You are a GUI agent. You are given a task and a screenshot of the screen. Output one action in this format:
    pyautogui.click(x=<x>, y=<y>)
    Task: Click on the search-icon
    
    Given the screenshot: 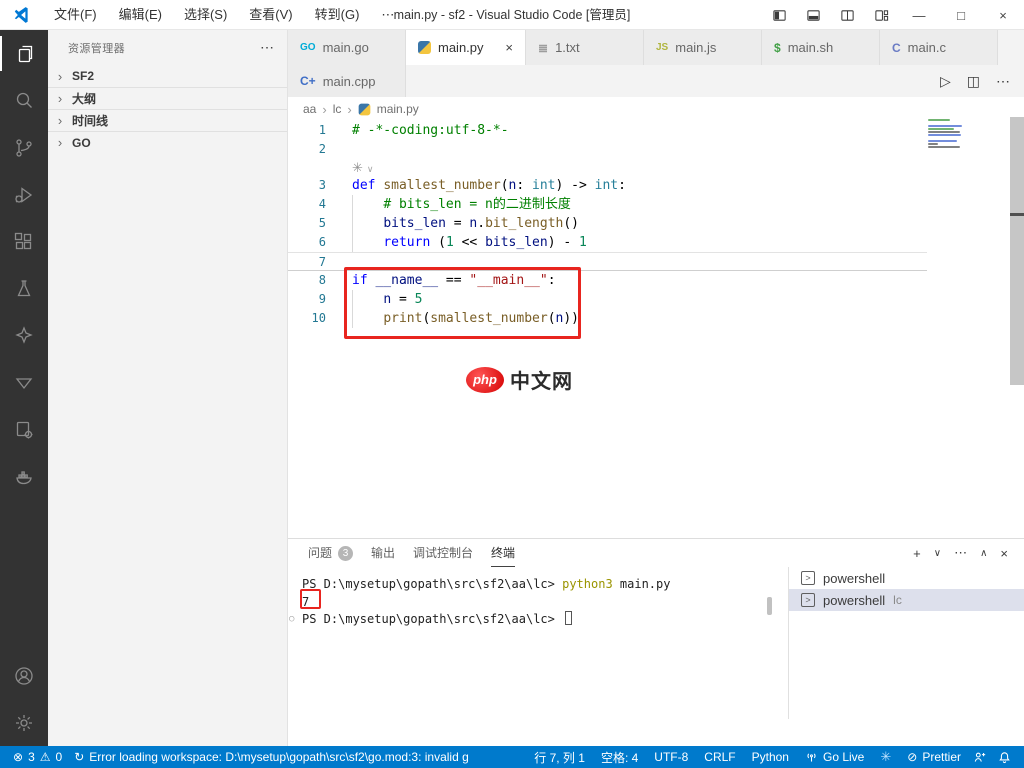 What is the action you would take?
    pyautogui.click(x=24, y=100)
    